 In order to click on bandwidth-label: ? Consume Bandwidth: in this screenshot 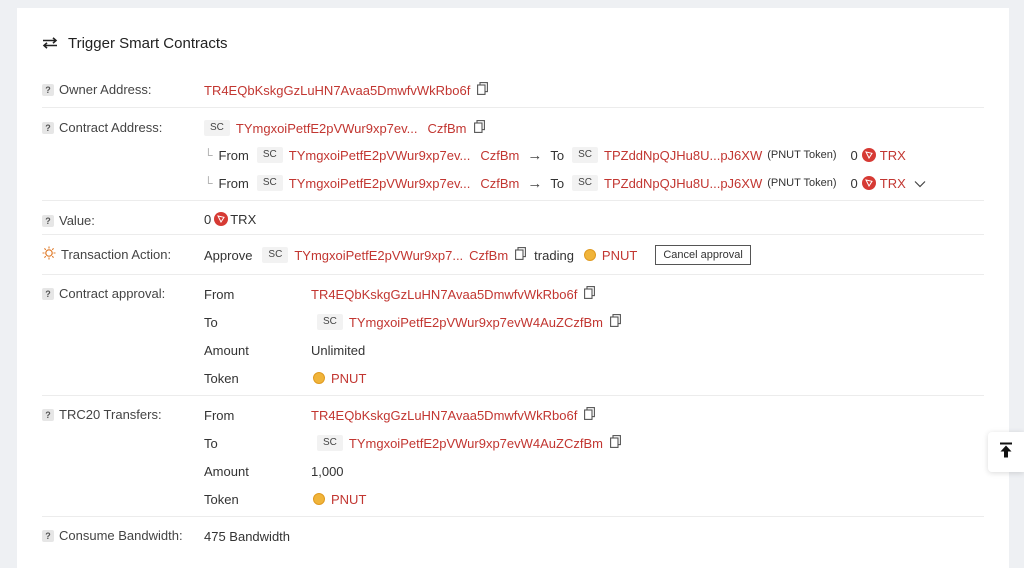, I will do `click(112, 535)`.